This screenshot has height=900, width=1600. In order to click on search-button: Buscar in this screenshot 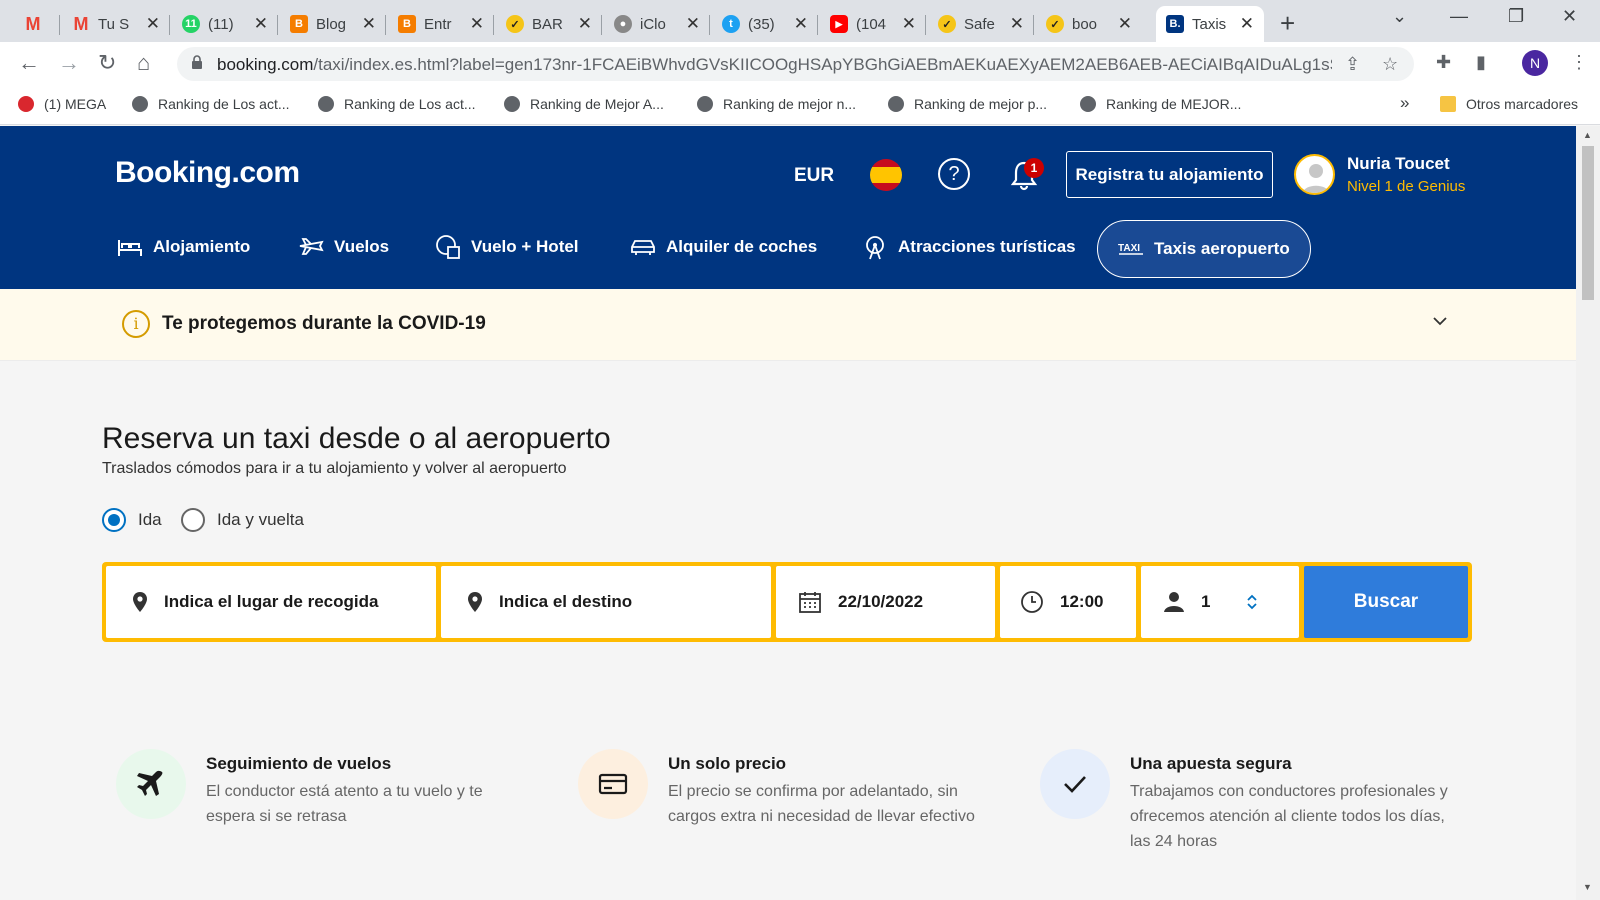, I will do `click(1386, 602)`.